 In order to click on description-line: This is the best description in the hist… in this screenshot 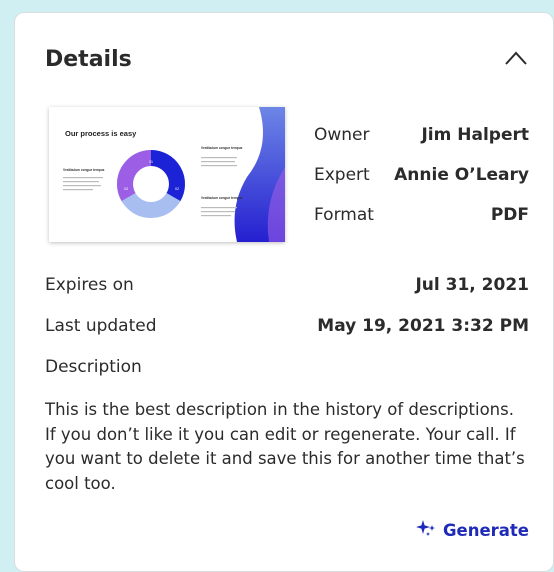, I will do `click(279, 409)`.